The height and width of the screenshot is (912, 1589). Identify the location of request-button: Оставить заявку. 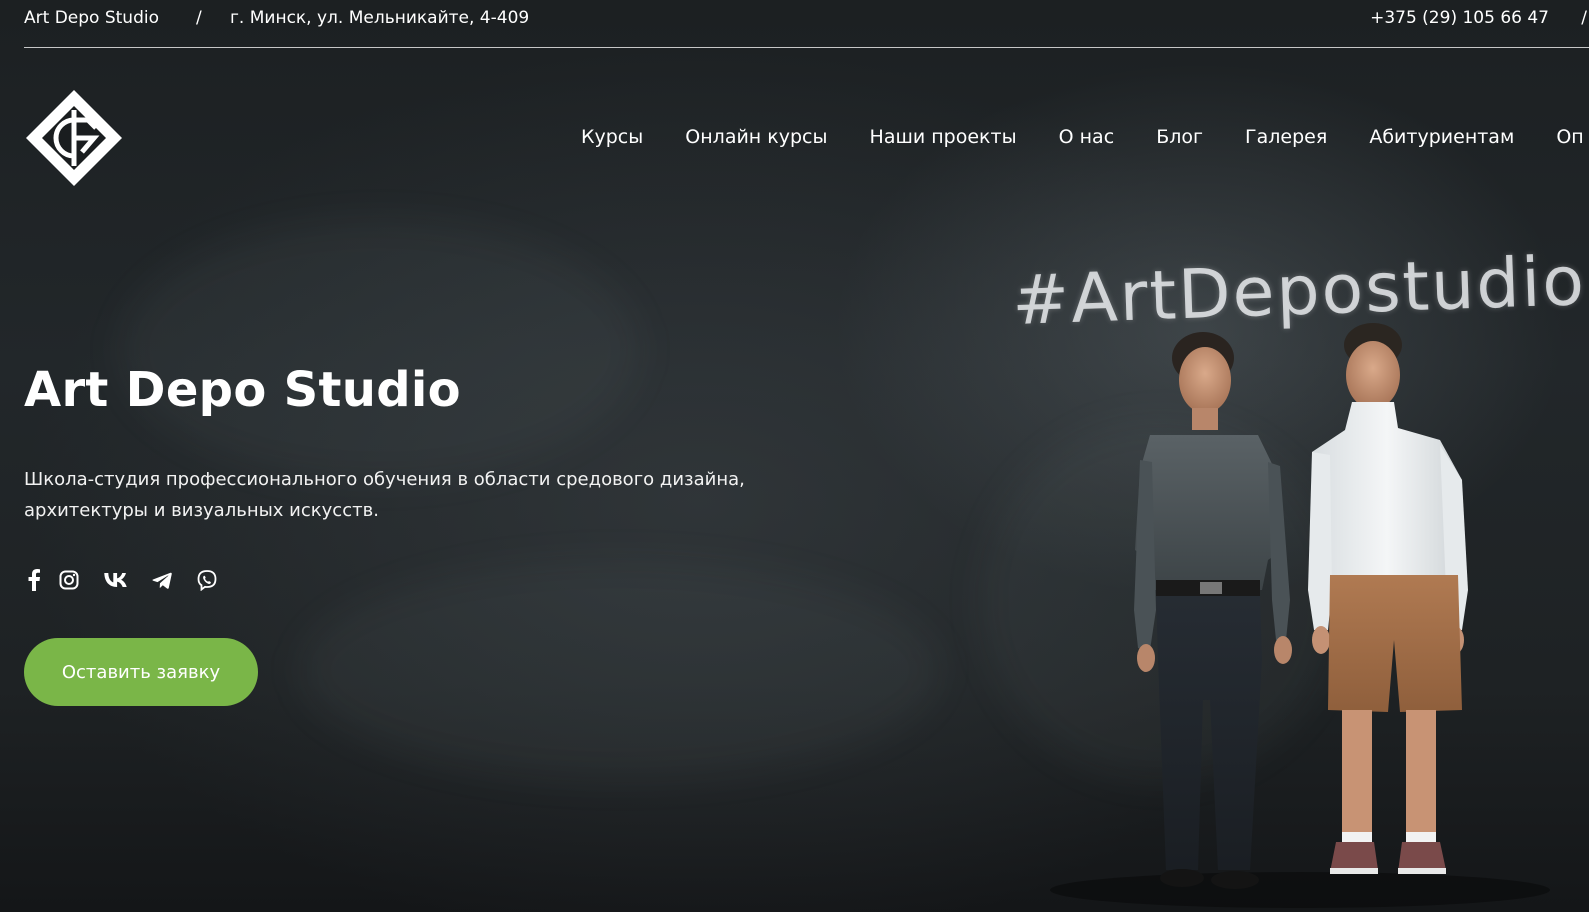
(141, 672).